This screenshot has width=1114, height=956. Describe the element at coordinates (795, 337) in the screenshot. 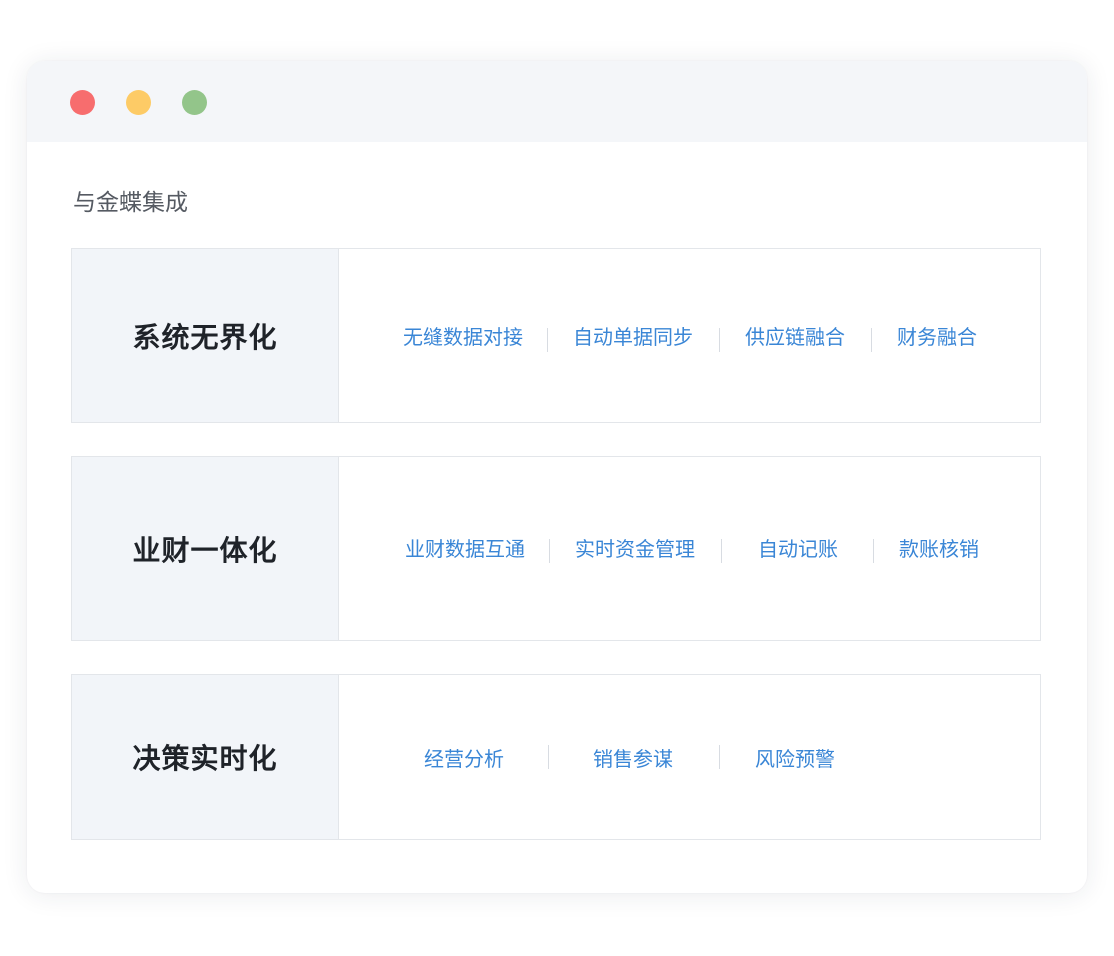

I see `feature-link: 供应链融合` at that location.